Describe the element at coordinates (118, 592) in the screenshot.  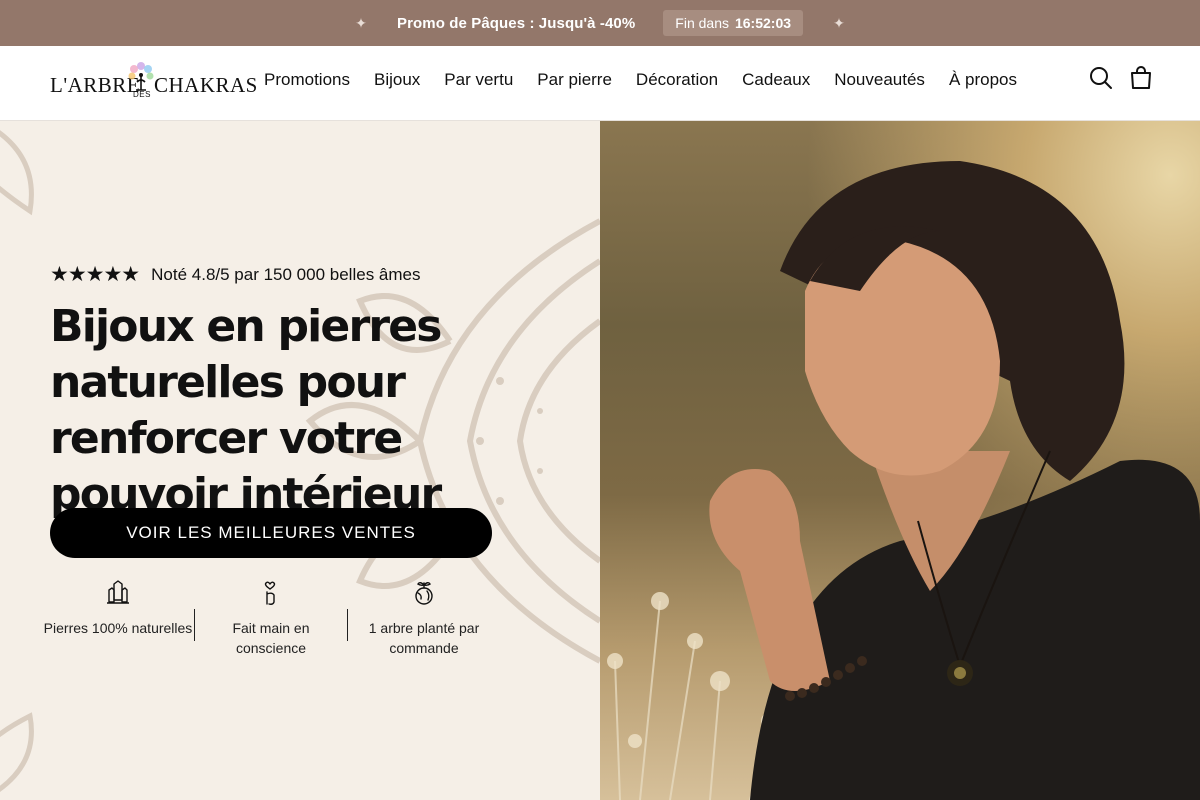
I see `crystal-icon` at that location.